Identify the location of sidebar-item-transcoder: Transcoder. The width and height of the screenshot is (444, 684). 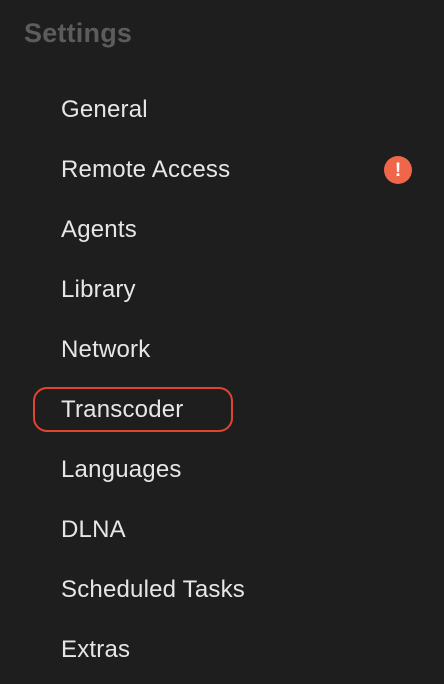
(222, 410).